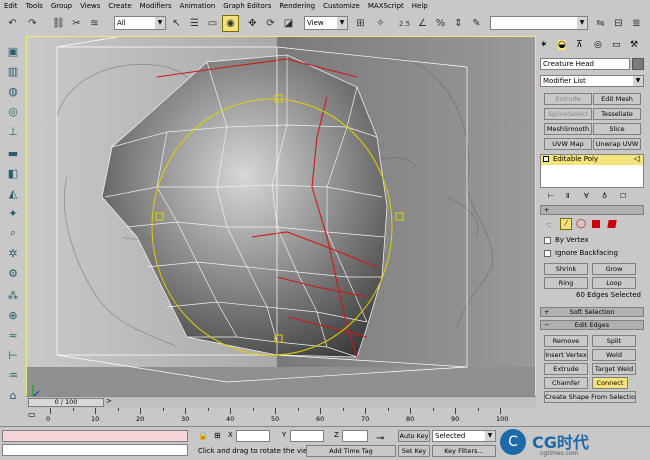  I want to click on shrink-button: Shrink, so click(566, 269).